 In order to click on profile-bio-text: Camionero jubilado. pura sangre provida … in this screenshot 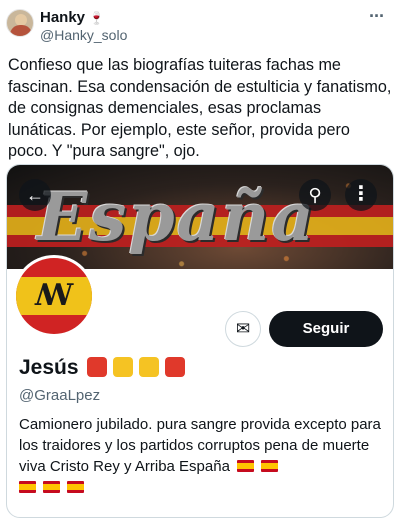, I will do `click(200, 445)`.